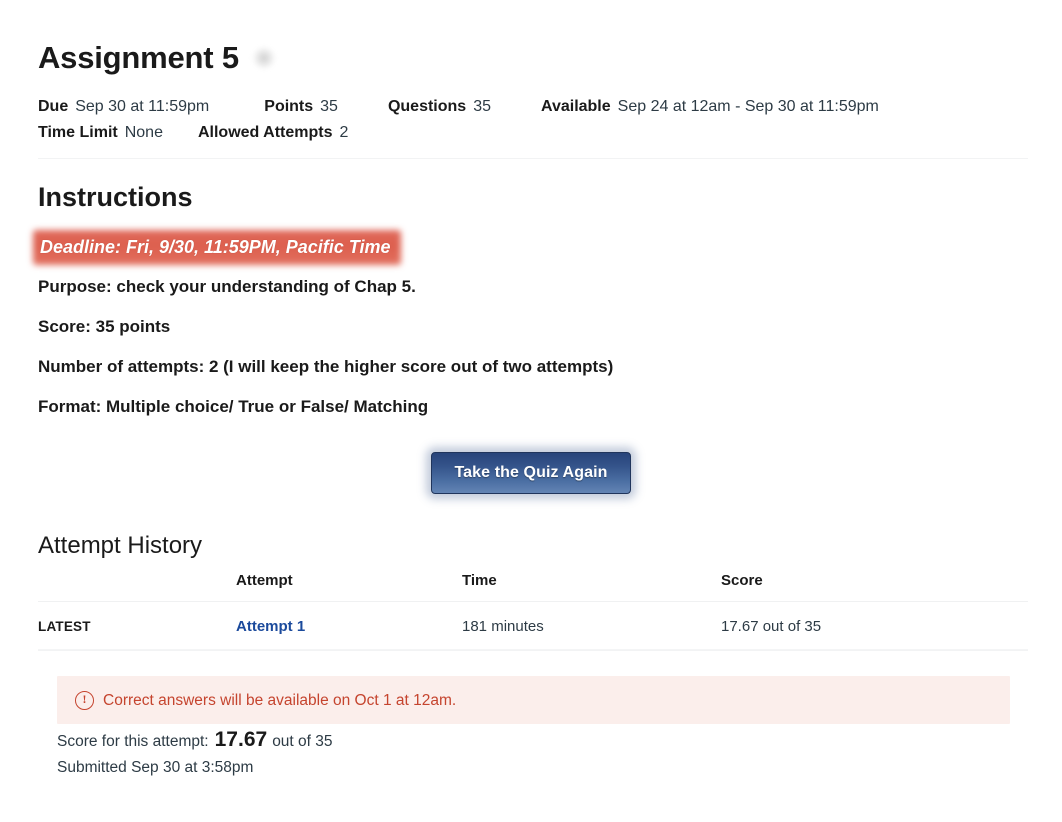 The image size is (1062, 822). What do you see at coordinates (482, 106) in the screenshot?
I see `questions-value: 35` at bounding box center [482, 106].